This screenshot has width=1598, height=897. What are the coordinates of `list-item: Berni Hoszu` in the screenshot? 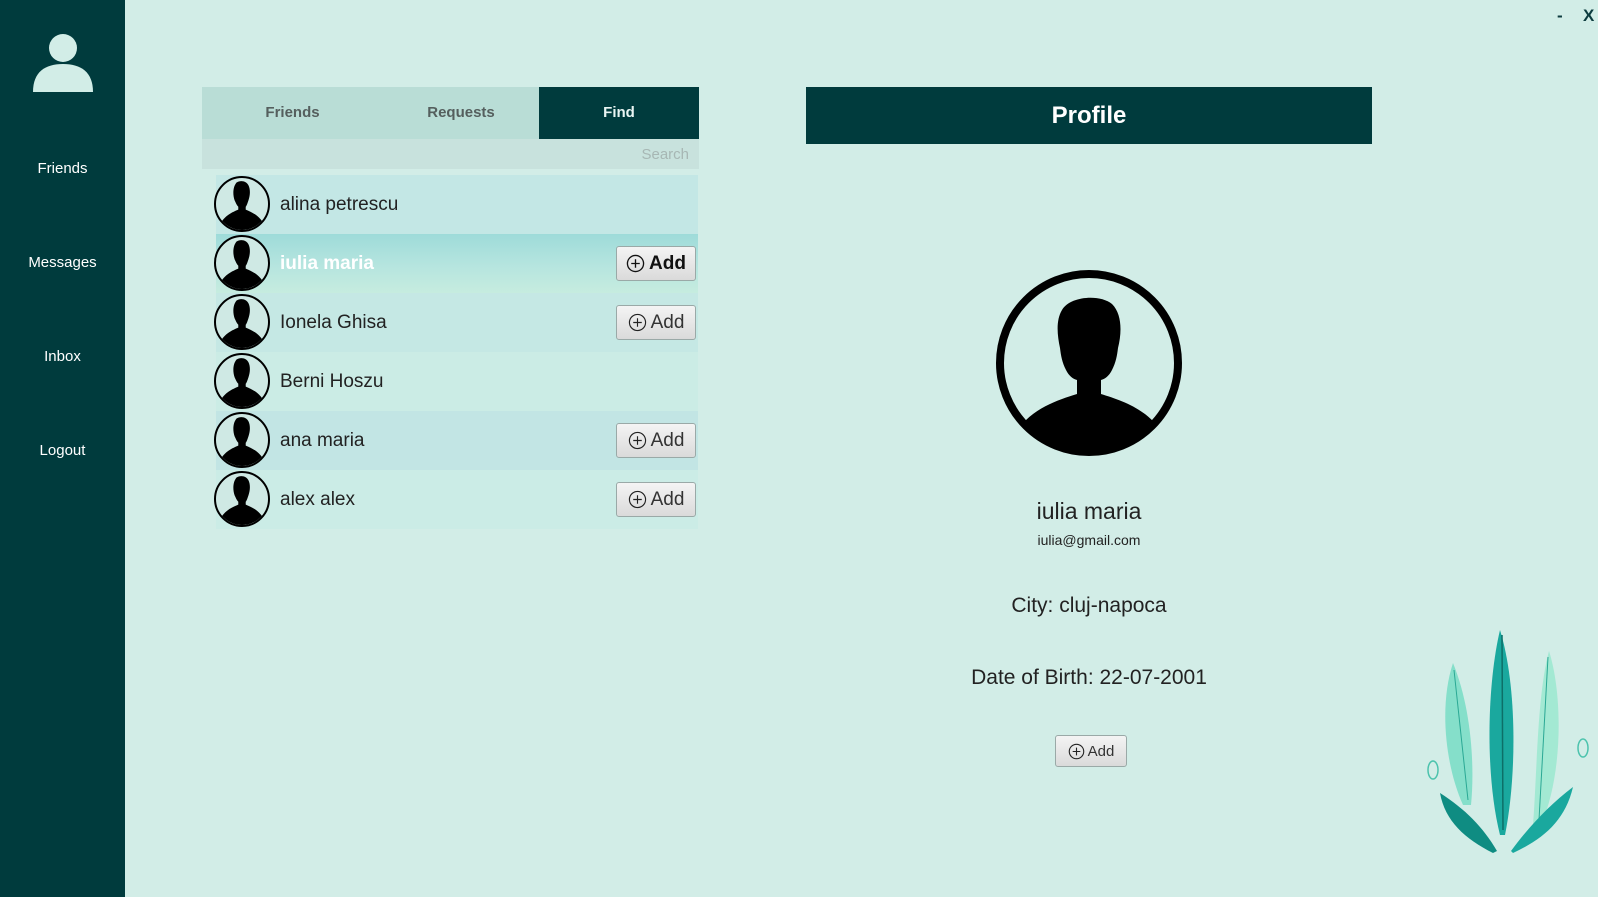 It's located at (456, 381).